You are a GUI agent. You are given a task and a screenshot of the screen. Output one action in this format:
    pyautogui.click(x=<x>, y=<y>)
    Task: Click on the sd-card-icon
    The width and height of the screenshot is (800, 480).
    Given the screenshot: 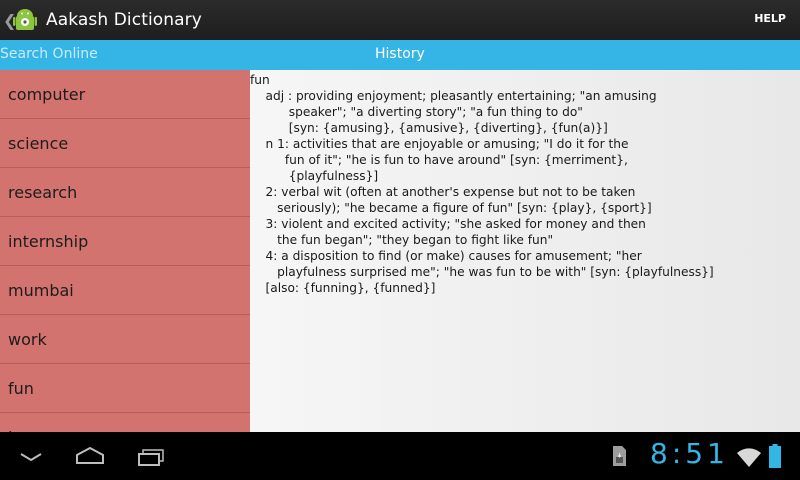 What is the action you would take?
    pyautogui.click(x=619, y=456)
    